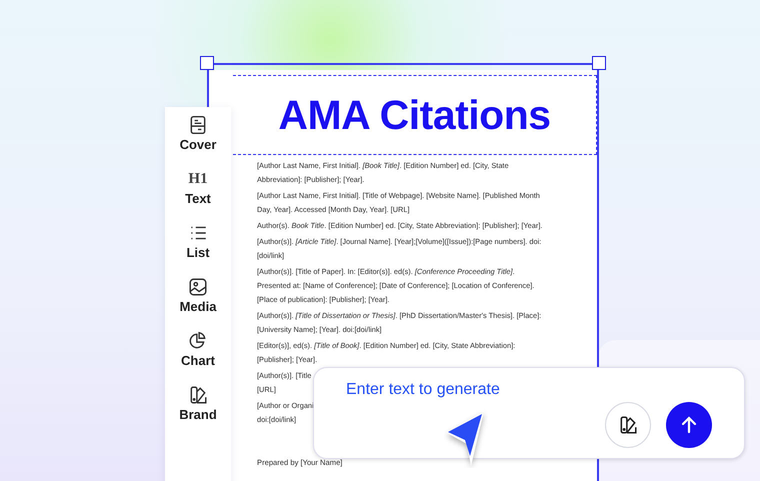 Image resolution: width=760 pixels, height=481 pixels. I want to click on brand-button, so click(628, 425).